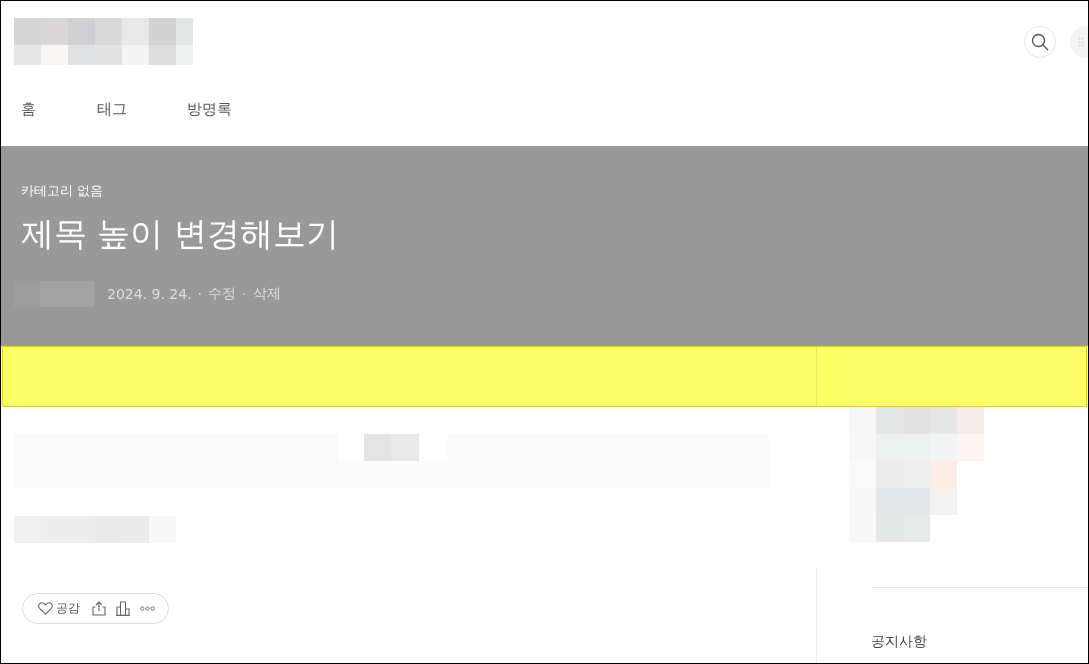 The width and height of the screenshot is (1089, 664). I want to click on more-icon, so click(147, 608).